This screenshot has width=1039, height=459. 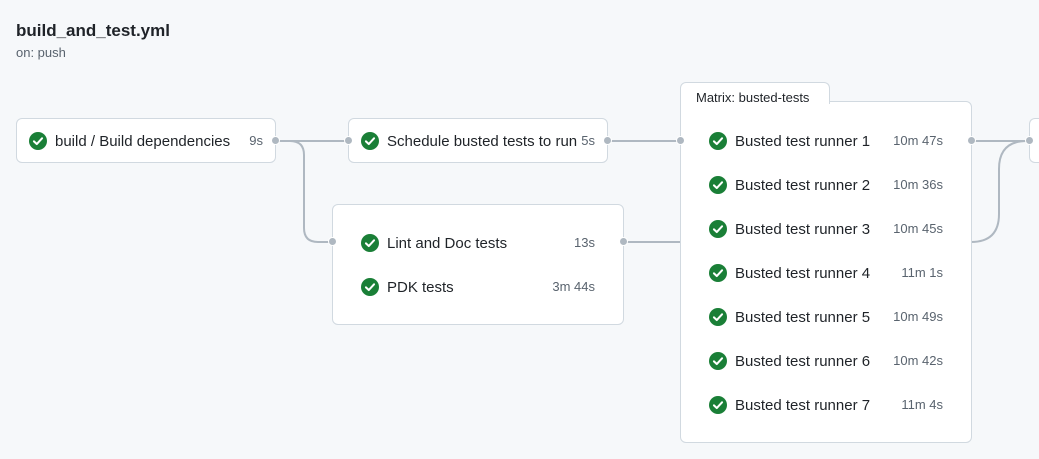 I want to click on job-card-schedule: Schedule busted tests to run 5s, so click(x=478, y=140).